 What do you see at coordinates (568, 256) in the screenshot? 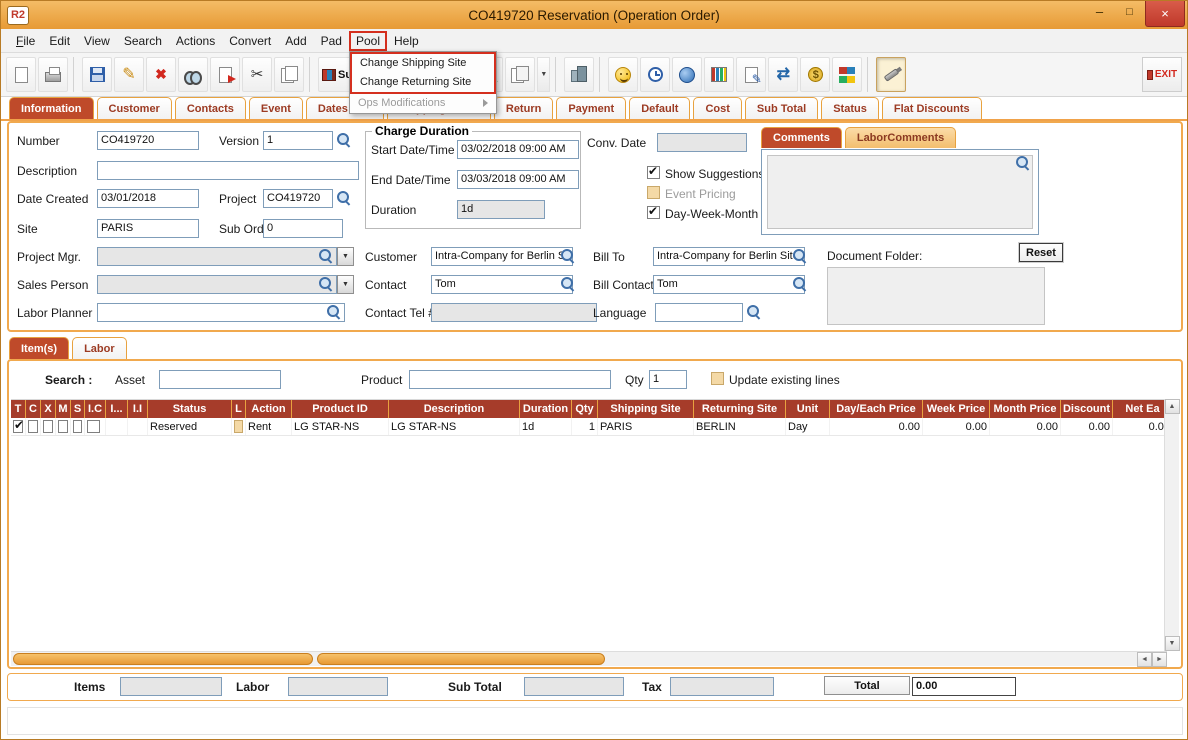
I see `customer-search-icon` at bounding box center [568, 256].